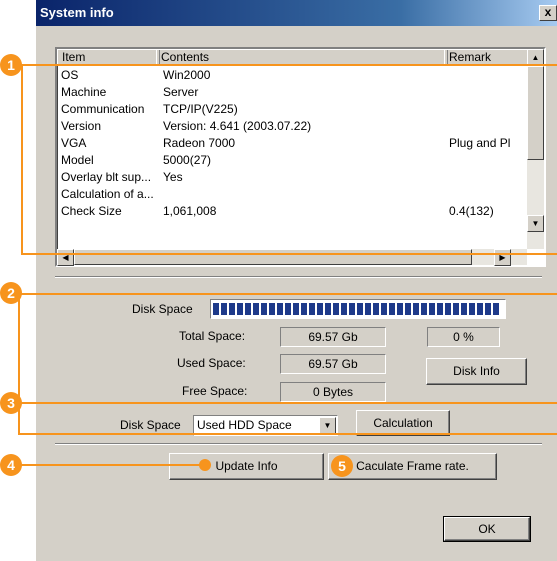  What do you see at coordinates (487, 529) in the screenshot?
I see `ok-button: OK` at bounding box center [487, 529].